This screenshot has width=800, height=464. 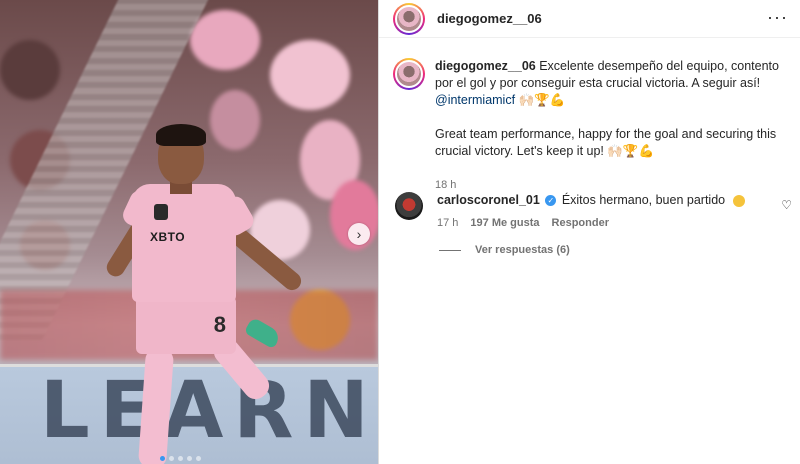 What do you see at coordinates (219, 324) in the screenshot?
I see `shorts-number: 8` at bounding box center [219, 324].